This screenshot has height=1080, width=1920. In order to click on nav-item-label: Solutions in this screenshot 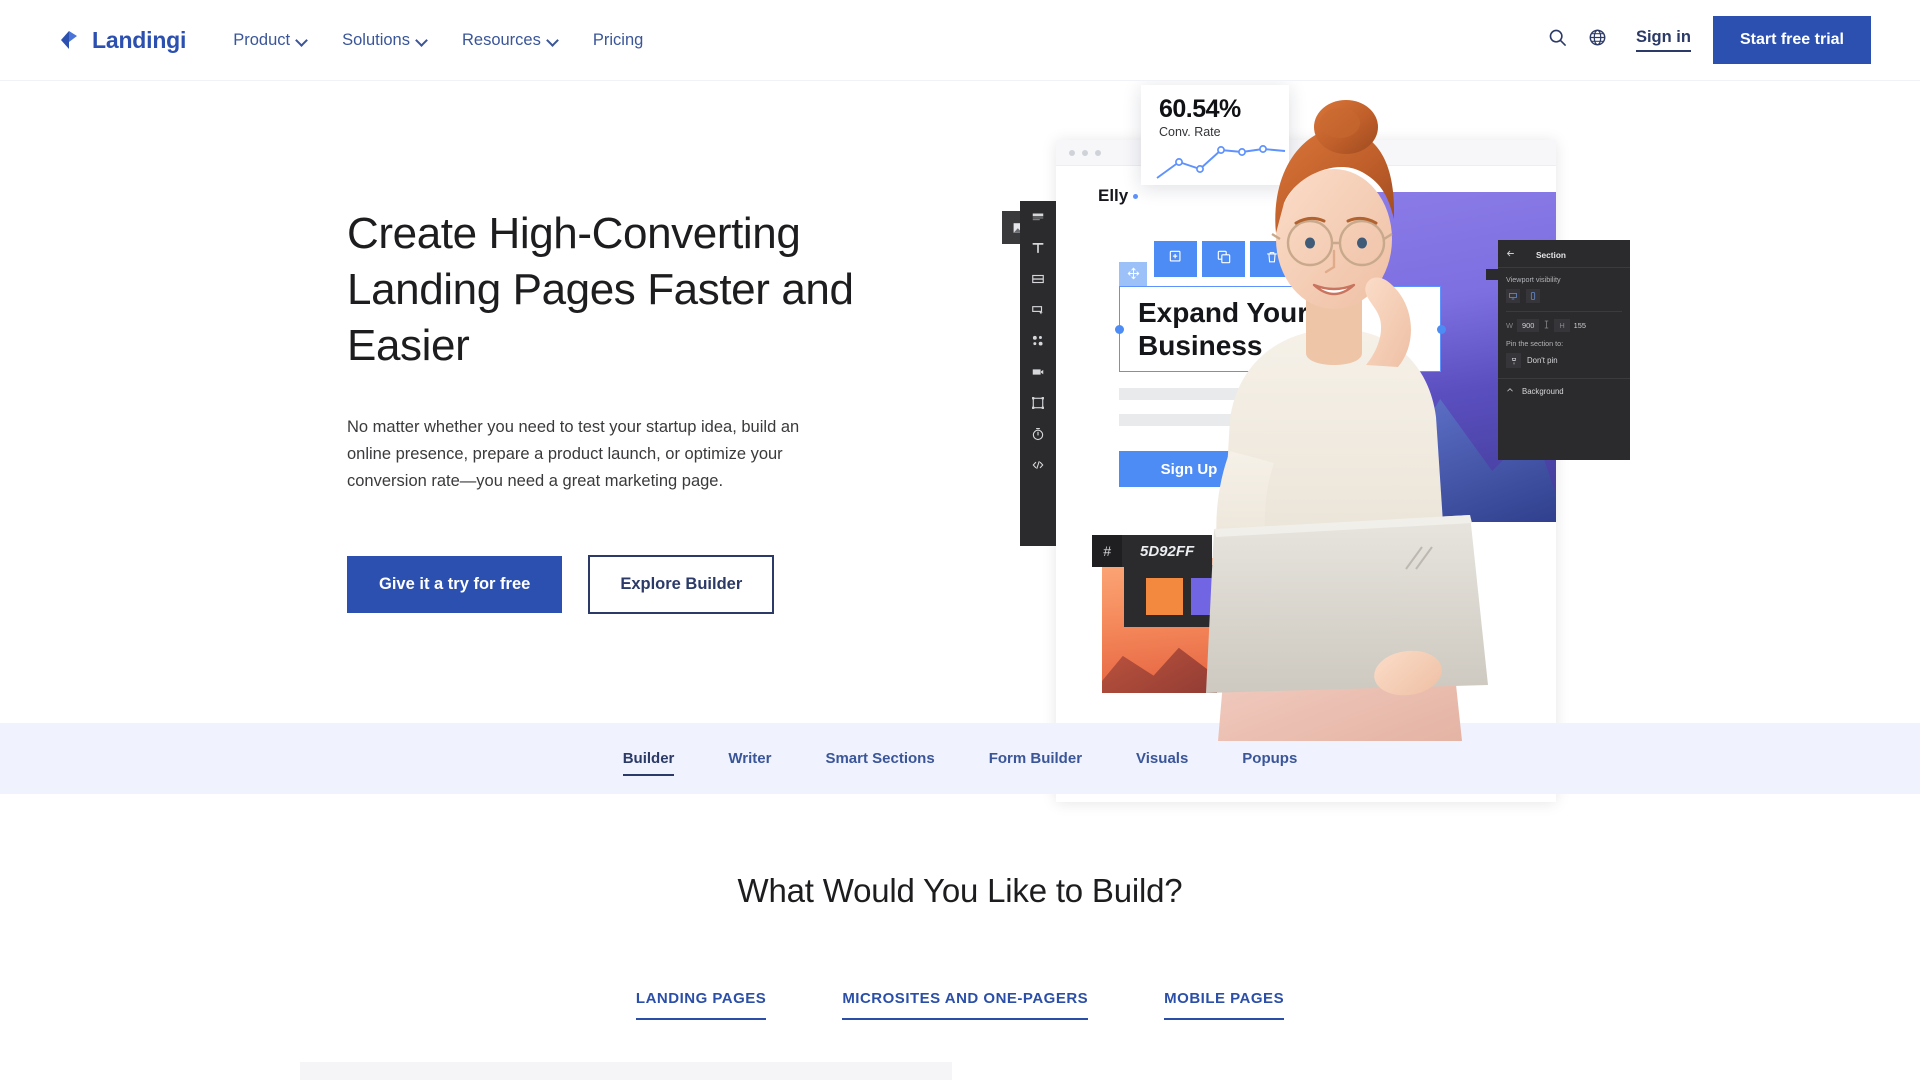, I will do `click(376, 39)`.